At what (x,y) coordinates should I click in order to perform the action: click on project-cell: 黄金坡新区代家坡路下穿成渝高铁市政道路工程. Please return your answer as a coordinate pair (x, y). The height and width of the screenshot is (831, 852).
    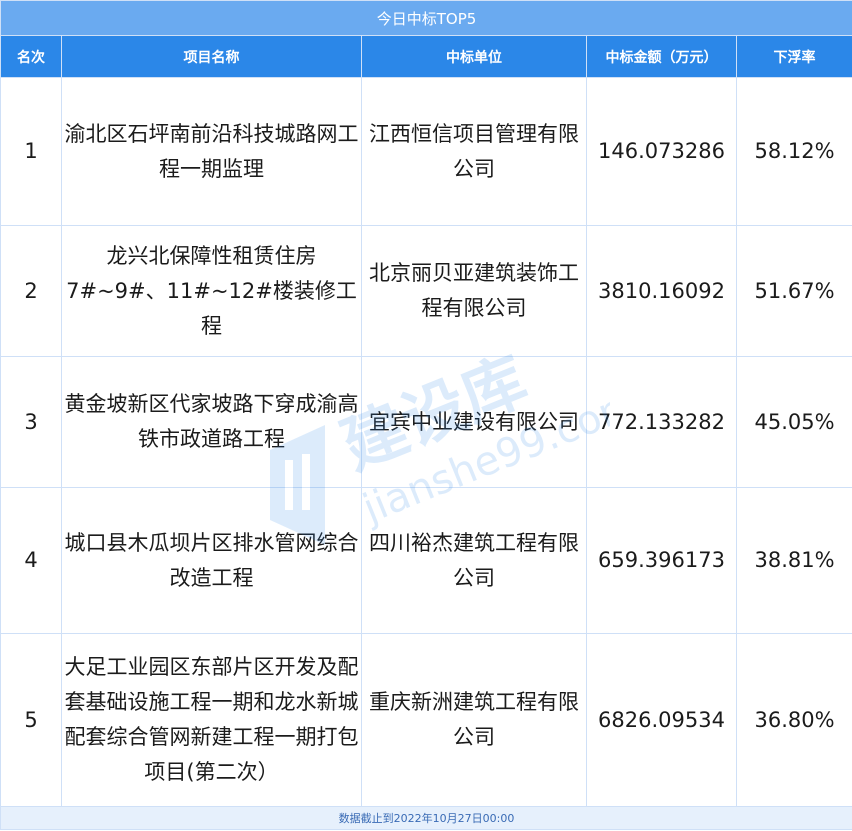
    Looking at the image, I should click on (211, 422).